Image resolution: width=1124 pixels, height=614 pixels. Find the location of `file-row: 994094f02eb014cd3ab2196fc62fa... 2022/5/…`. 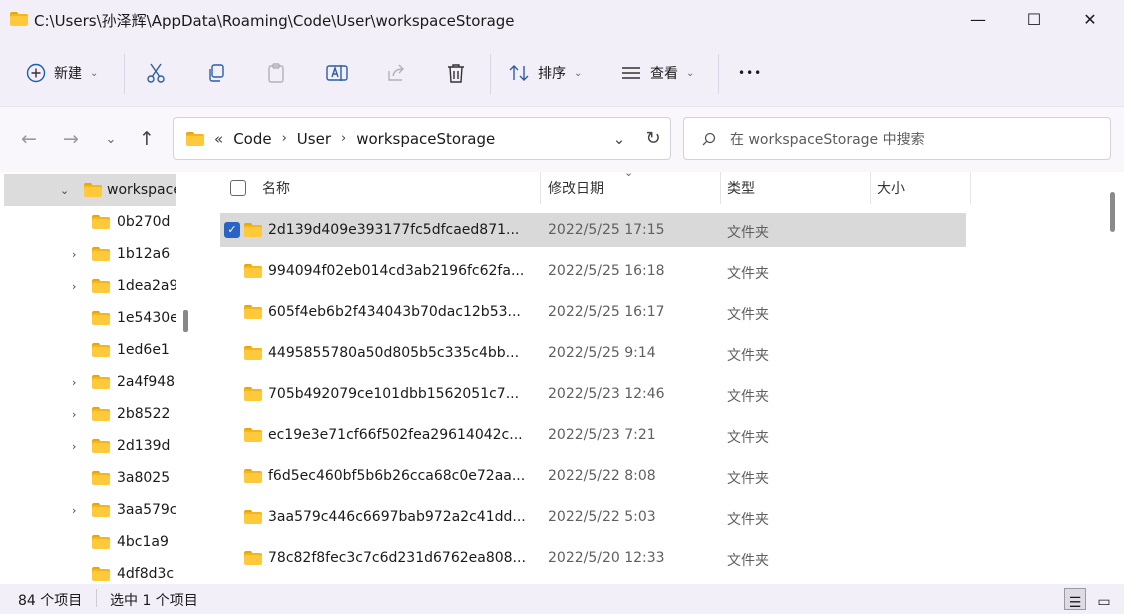

file-row: 994094f02eb014cd3ab2196fc62fa... 2022/5/… is located at coordinates (593, 271).